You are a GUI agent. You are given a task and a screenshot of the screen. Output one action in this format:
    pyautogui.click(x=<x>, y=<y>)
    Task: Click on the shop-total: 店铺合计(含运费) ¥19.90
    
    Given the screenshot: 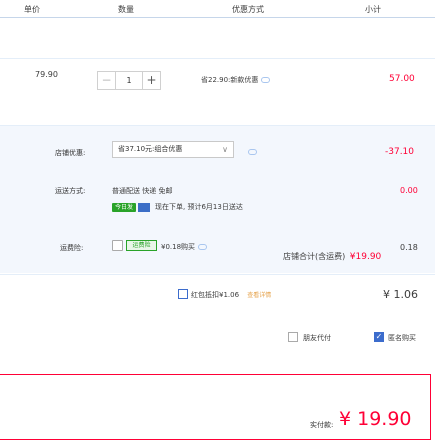 What is the action you would take?
    pyautogui.click(x=332, y=256)
    